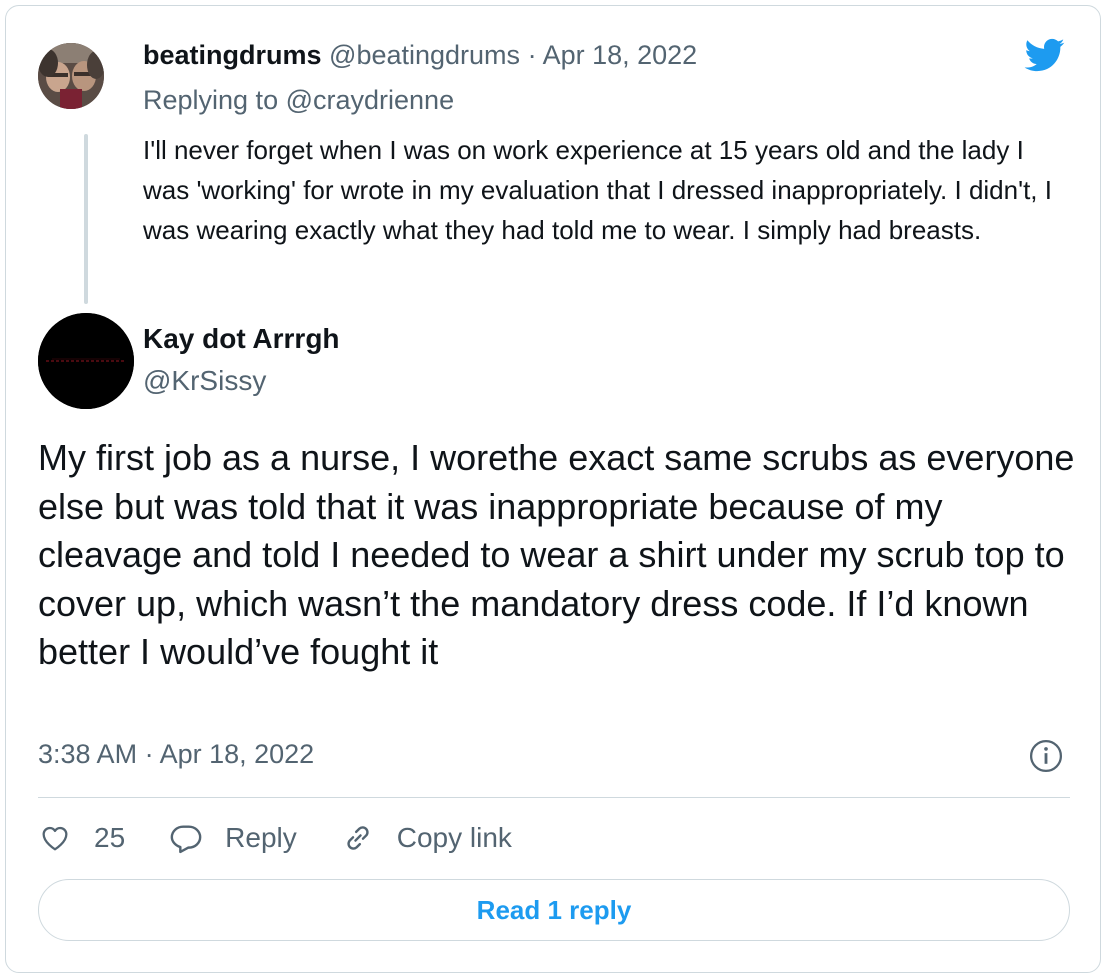  Describe the element at coordinates (358, 838) in the screenshot. I see `link-icon` at that location.